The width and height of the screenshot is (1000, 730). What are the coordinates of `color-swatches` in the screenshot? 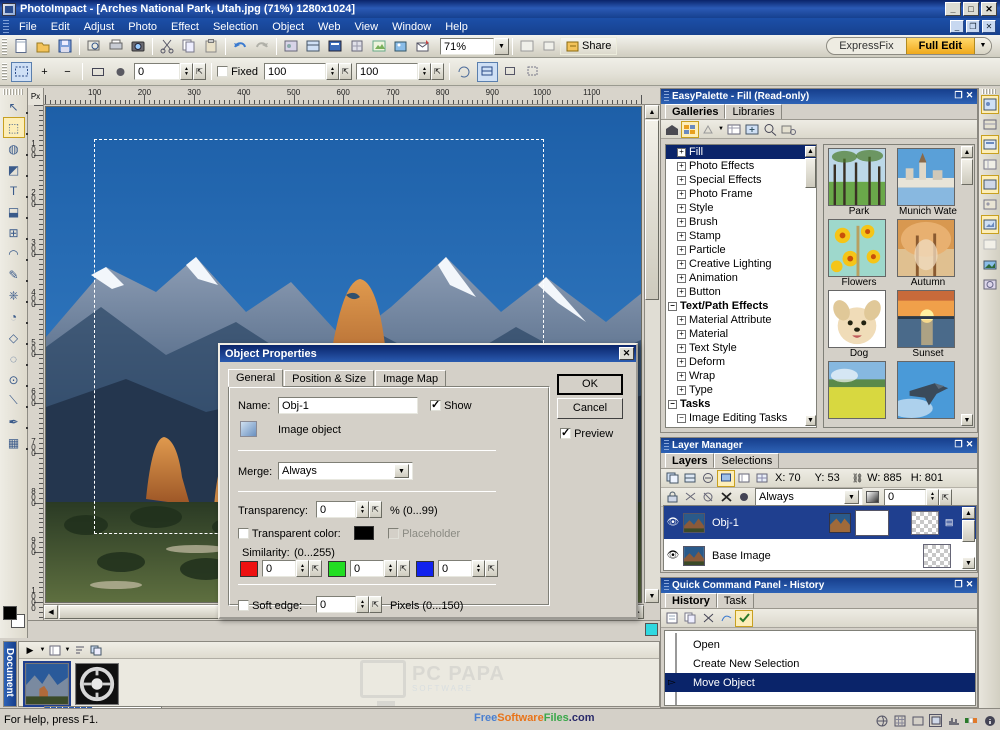 It's located at (14, 618).